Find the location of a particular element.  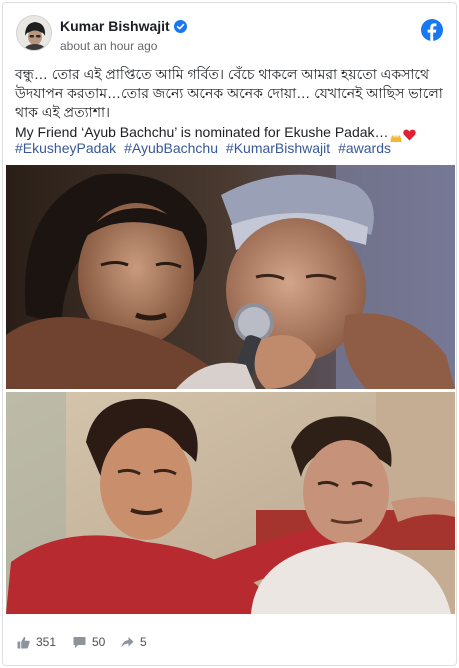

likes-count: 351 is located at coordinates (36, 642).